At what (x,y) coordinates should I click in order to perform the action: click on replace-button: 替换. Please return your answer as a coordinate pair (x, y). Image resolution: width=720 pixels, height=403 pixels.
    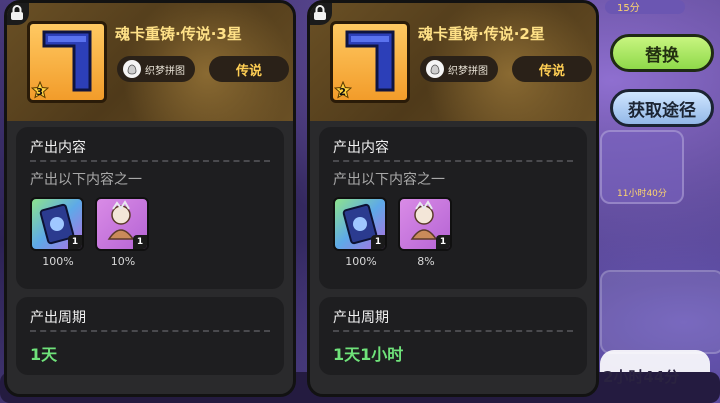
    Looking at the image, I should click on (662, 53).